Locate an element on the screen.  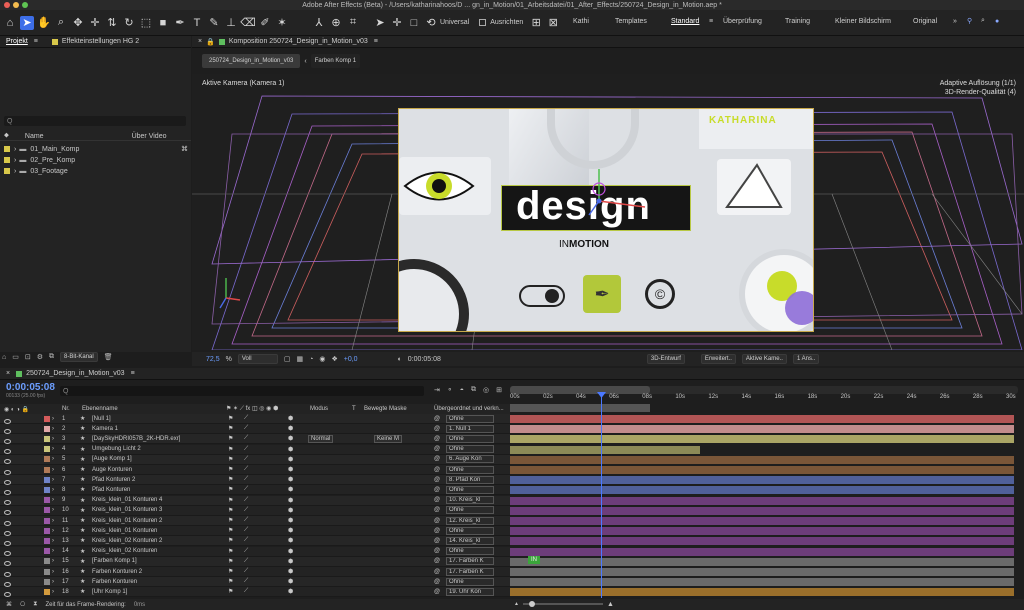
zoom-window-icon is located at coordinates (25, 5).